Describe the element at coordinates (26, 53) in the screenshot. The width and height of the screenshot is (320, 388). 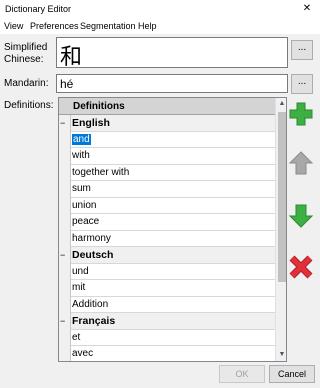
I see `simplified-chinese-label: Simplified Chinese:` at that location.